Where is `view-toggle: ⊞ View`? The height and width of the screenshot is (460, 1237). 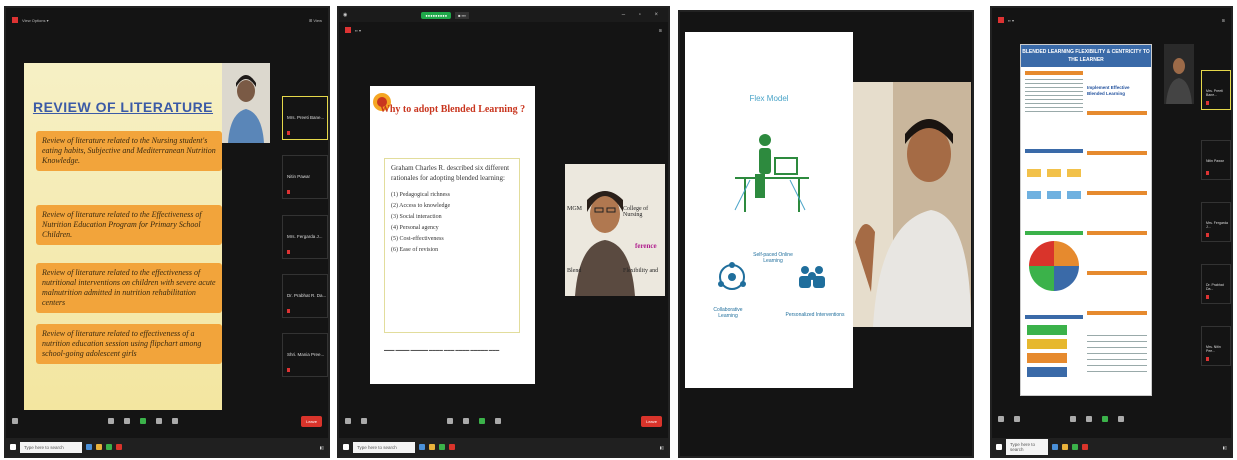
view-toggle: ⊞ View is located at coordinates (315, 20).